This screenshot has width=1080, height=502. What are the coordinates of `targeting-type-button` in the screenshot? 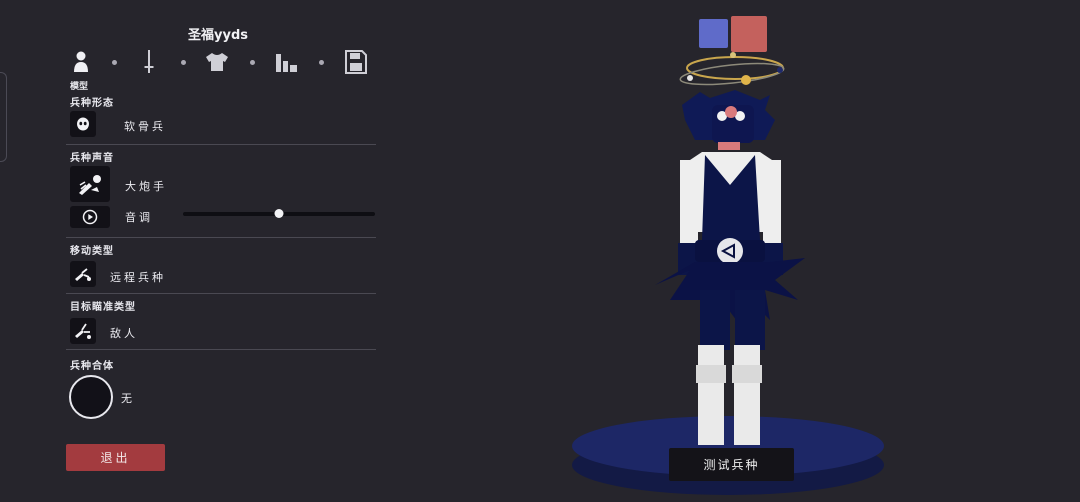 It's located at (83, 331).